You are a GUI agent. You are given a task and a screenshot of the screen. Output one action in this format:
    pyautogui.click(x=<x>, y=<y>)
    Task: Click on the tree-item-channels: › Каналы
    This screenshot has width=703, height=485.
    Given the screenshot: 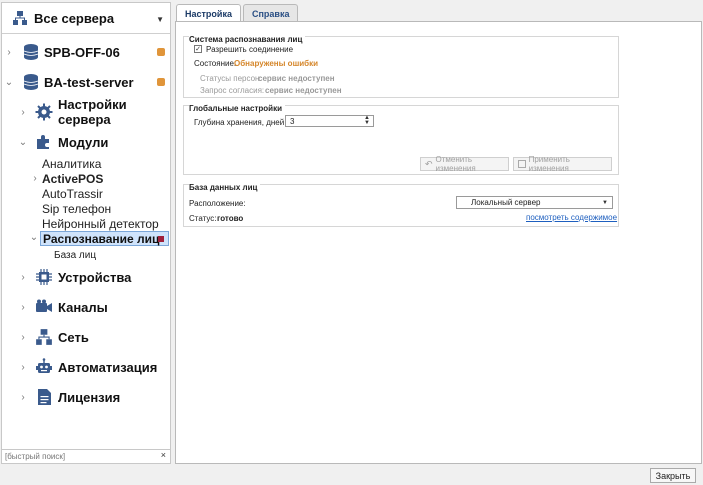 What is the action you would take?
    pyautogui.click(x=86, y=307)
    